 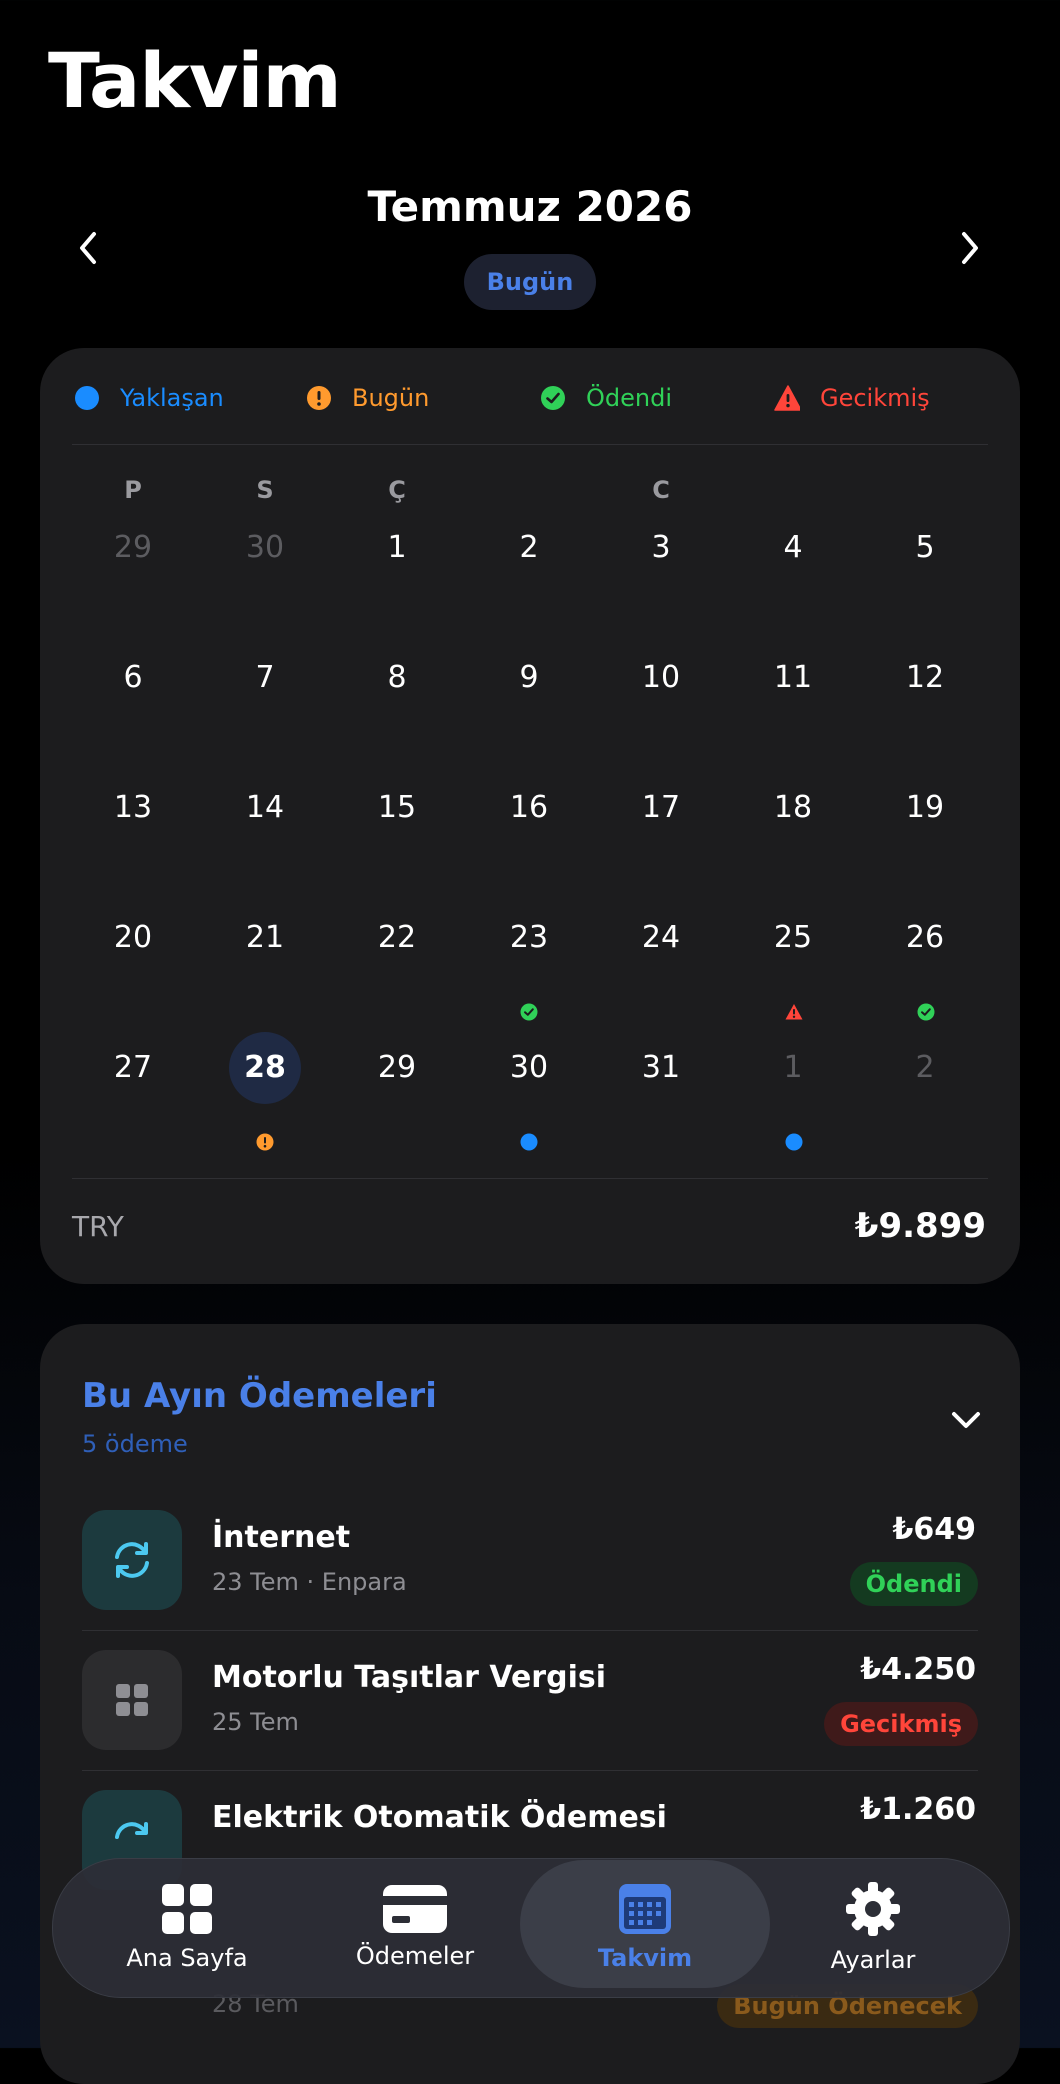 What do you see at coordinates (913, 1584) in the screenshot?
I see `status-badge: Ödendi` at bounding box center [913, 1584].